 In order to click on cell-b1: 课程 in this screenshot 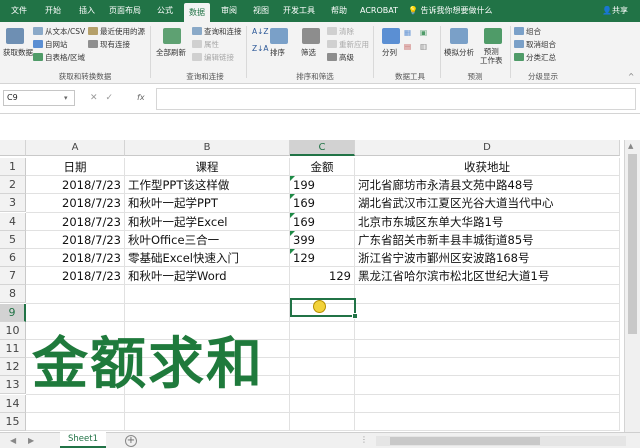, I will do `click(207, 167)`.